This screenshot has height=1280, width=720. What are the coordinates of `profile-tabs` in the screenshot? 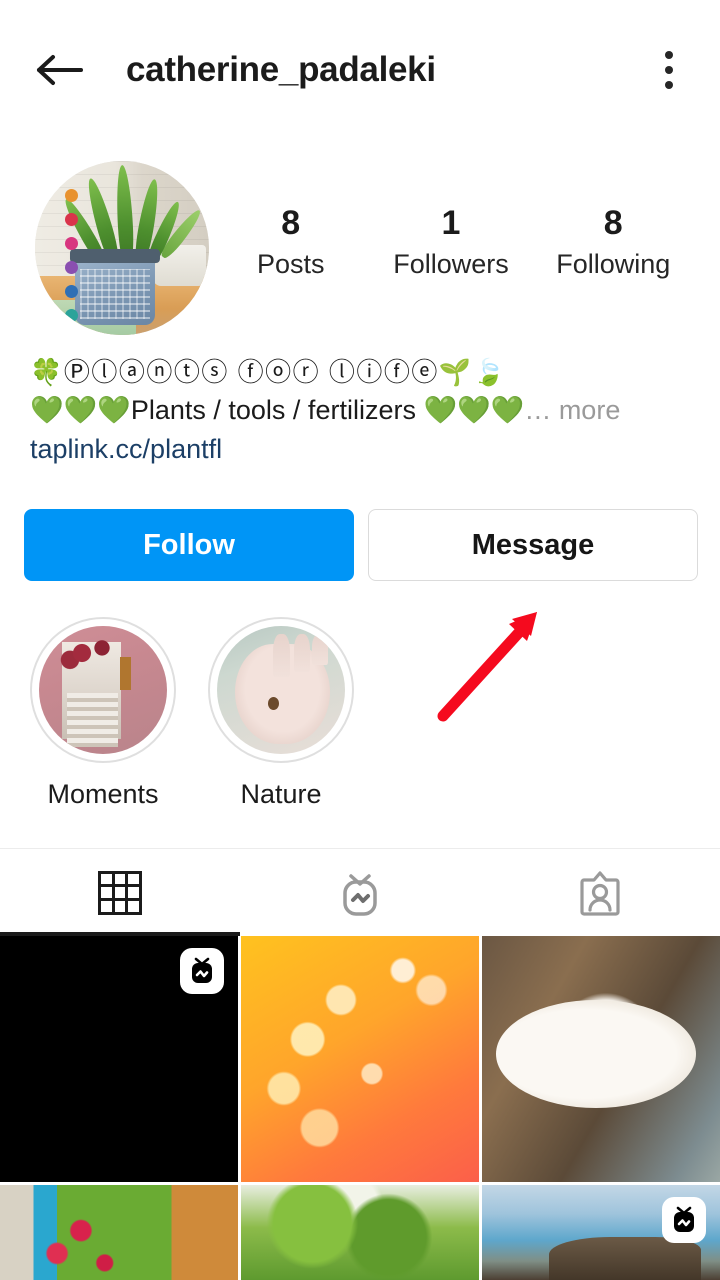 It's located at (360, 892).